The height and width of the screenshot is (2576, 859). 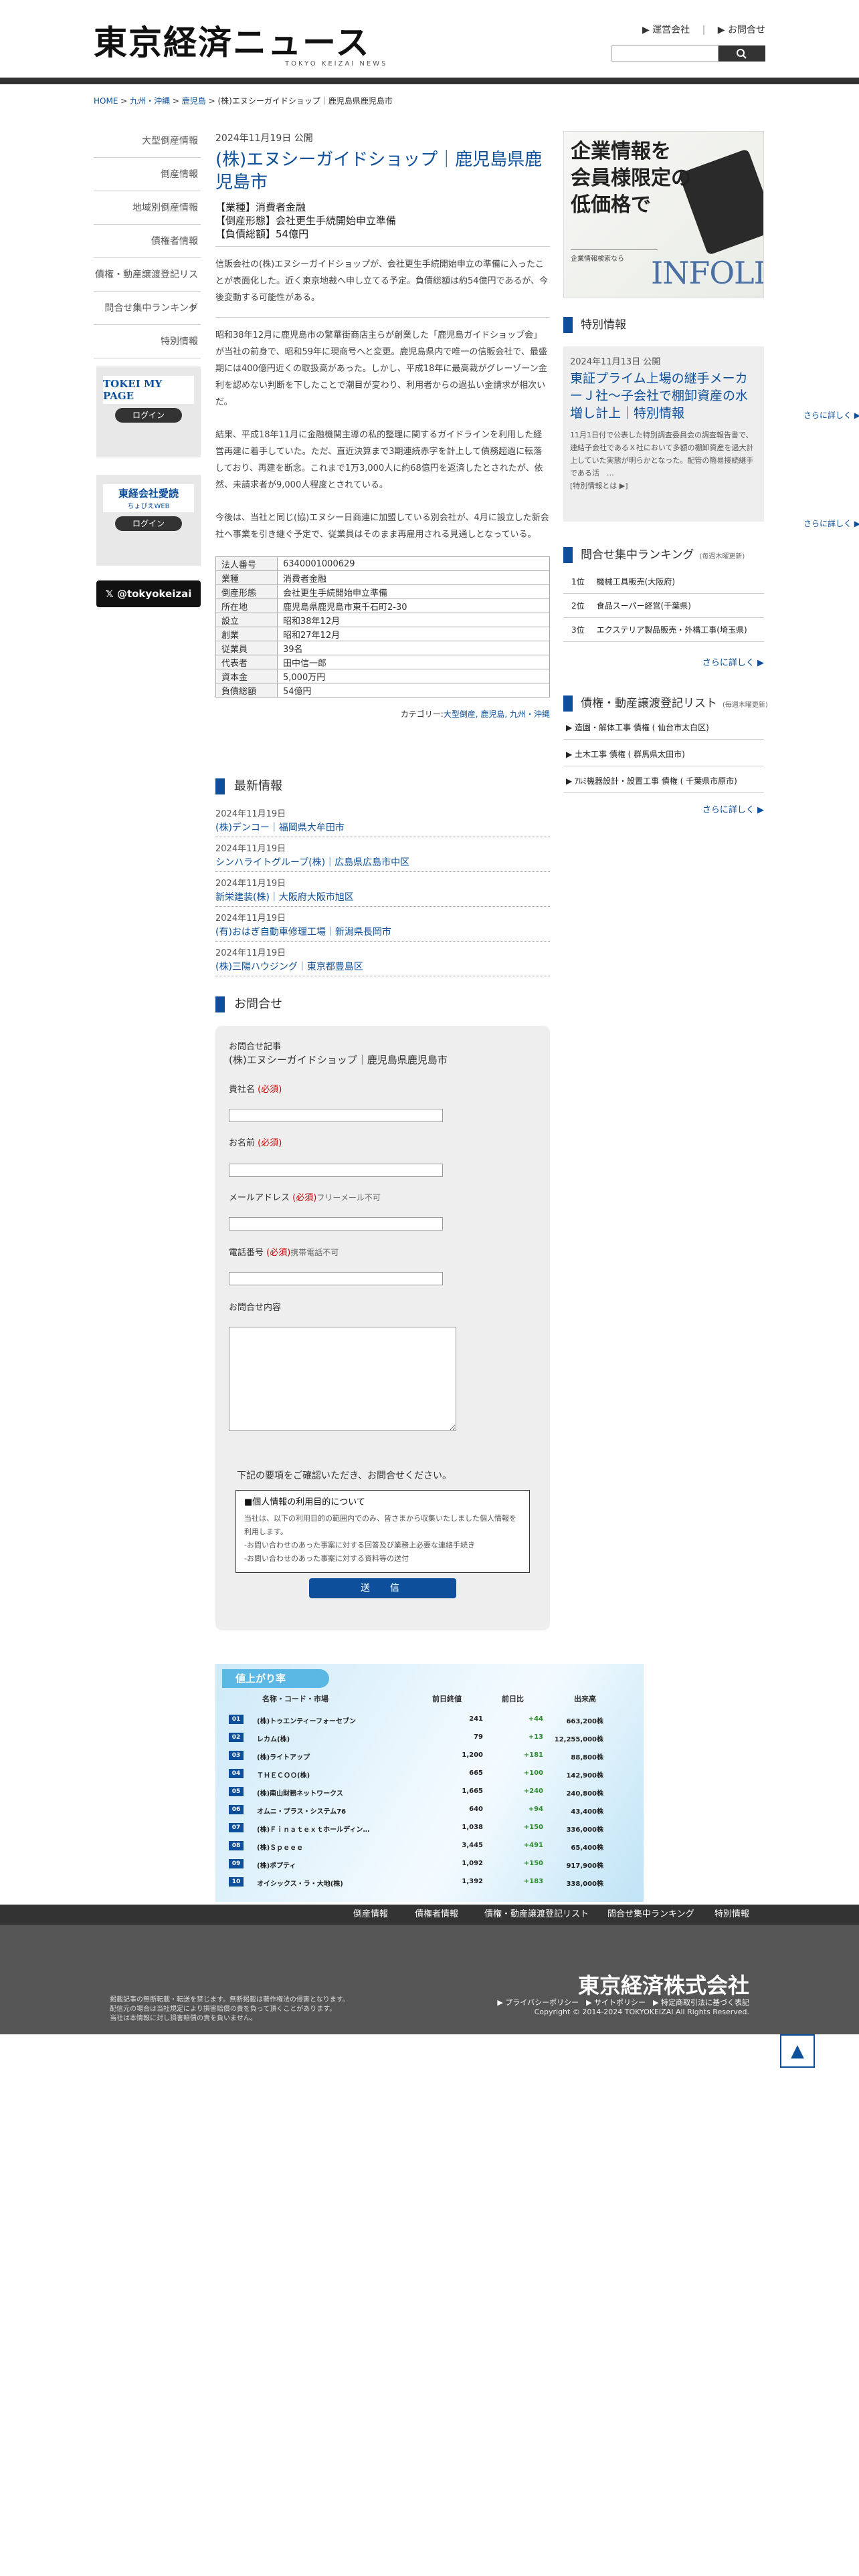 I want to click on info-key: 従業員, so click(x=247, y=648).